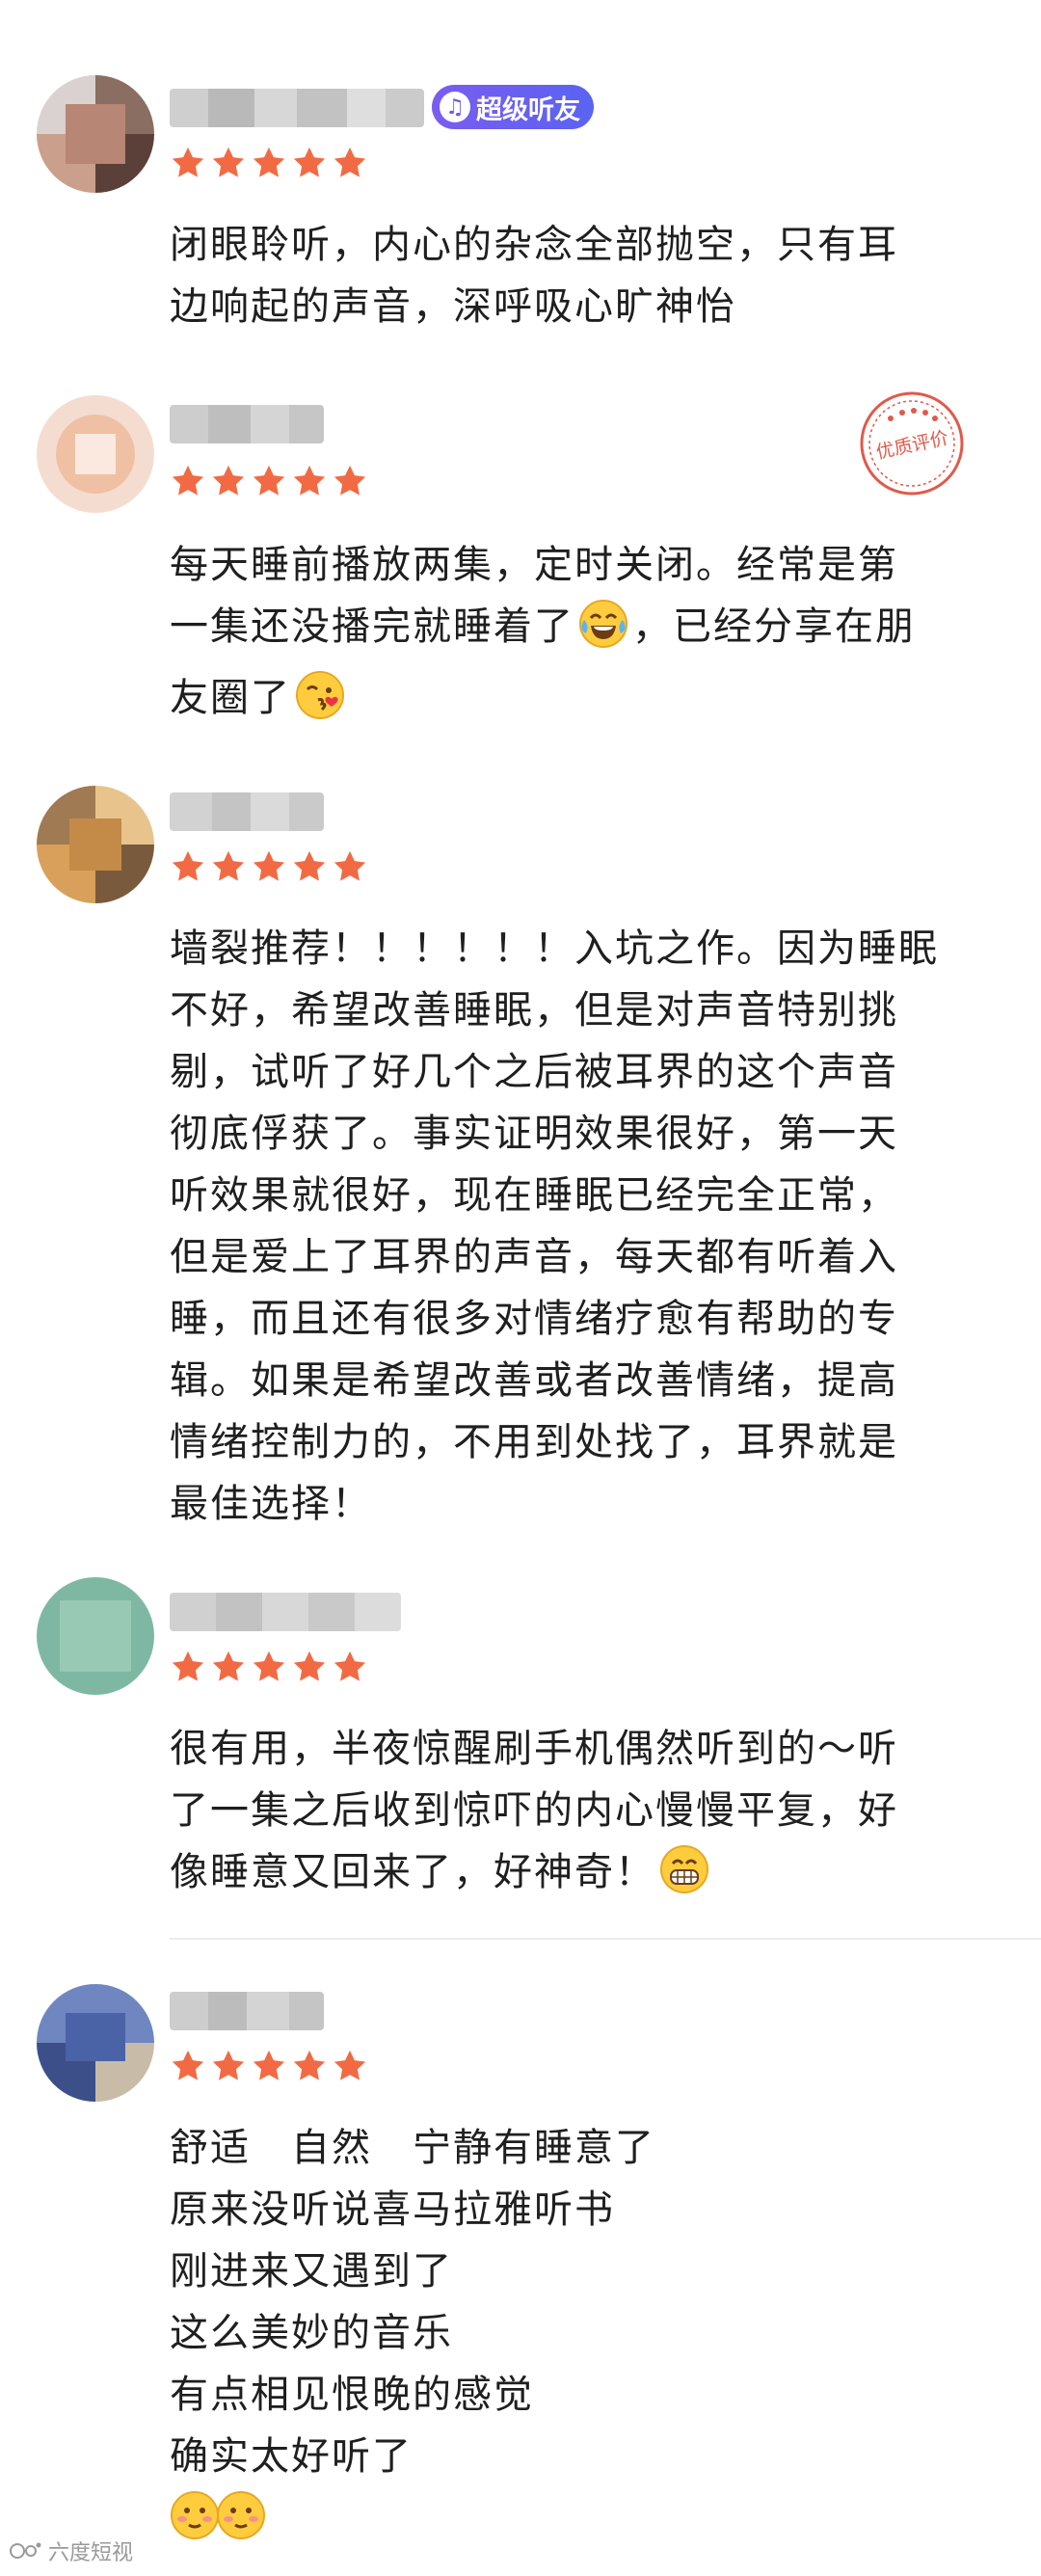  I want to click on review-line: 但是爱上了耳界的声音，每天都有听着入, so click(534, 1257).